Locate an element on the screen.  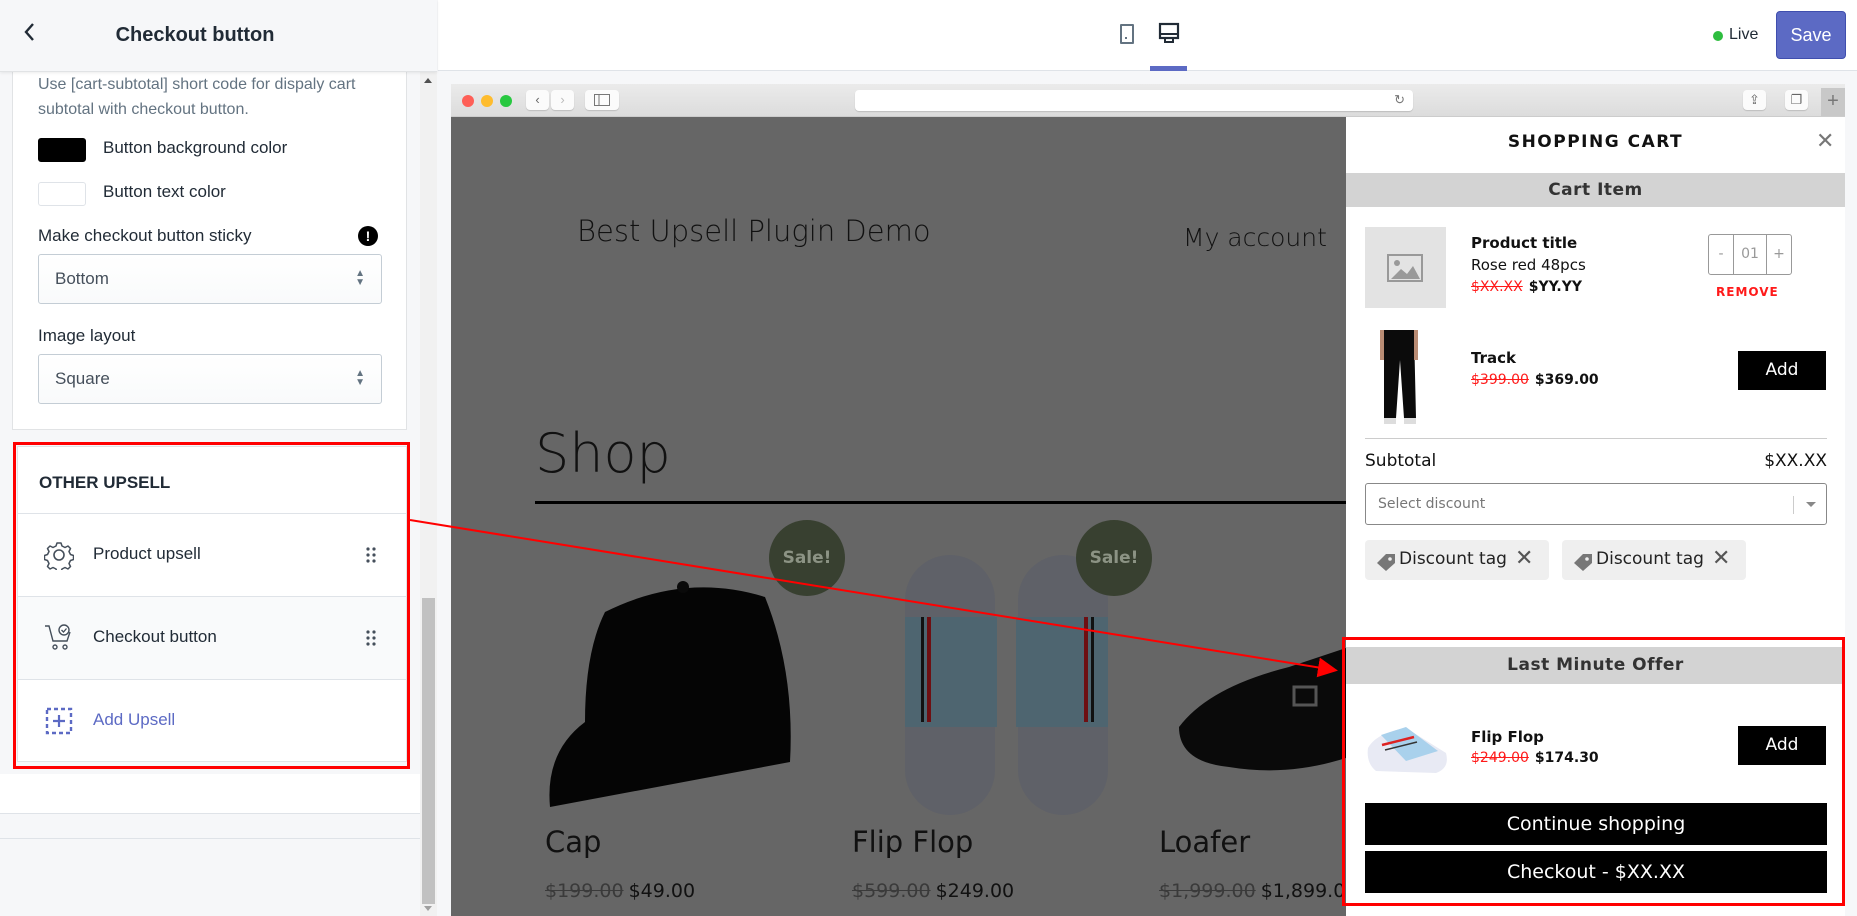
sidebar-header: Checkout button is located at coordinates (218, 36).